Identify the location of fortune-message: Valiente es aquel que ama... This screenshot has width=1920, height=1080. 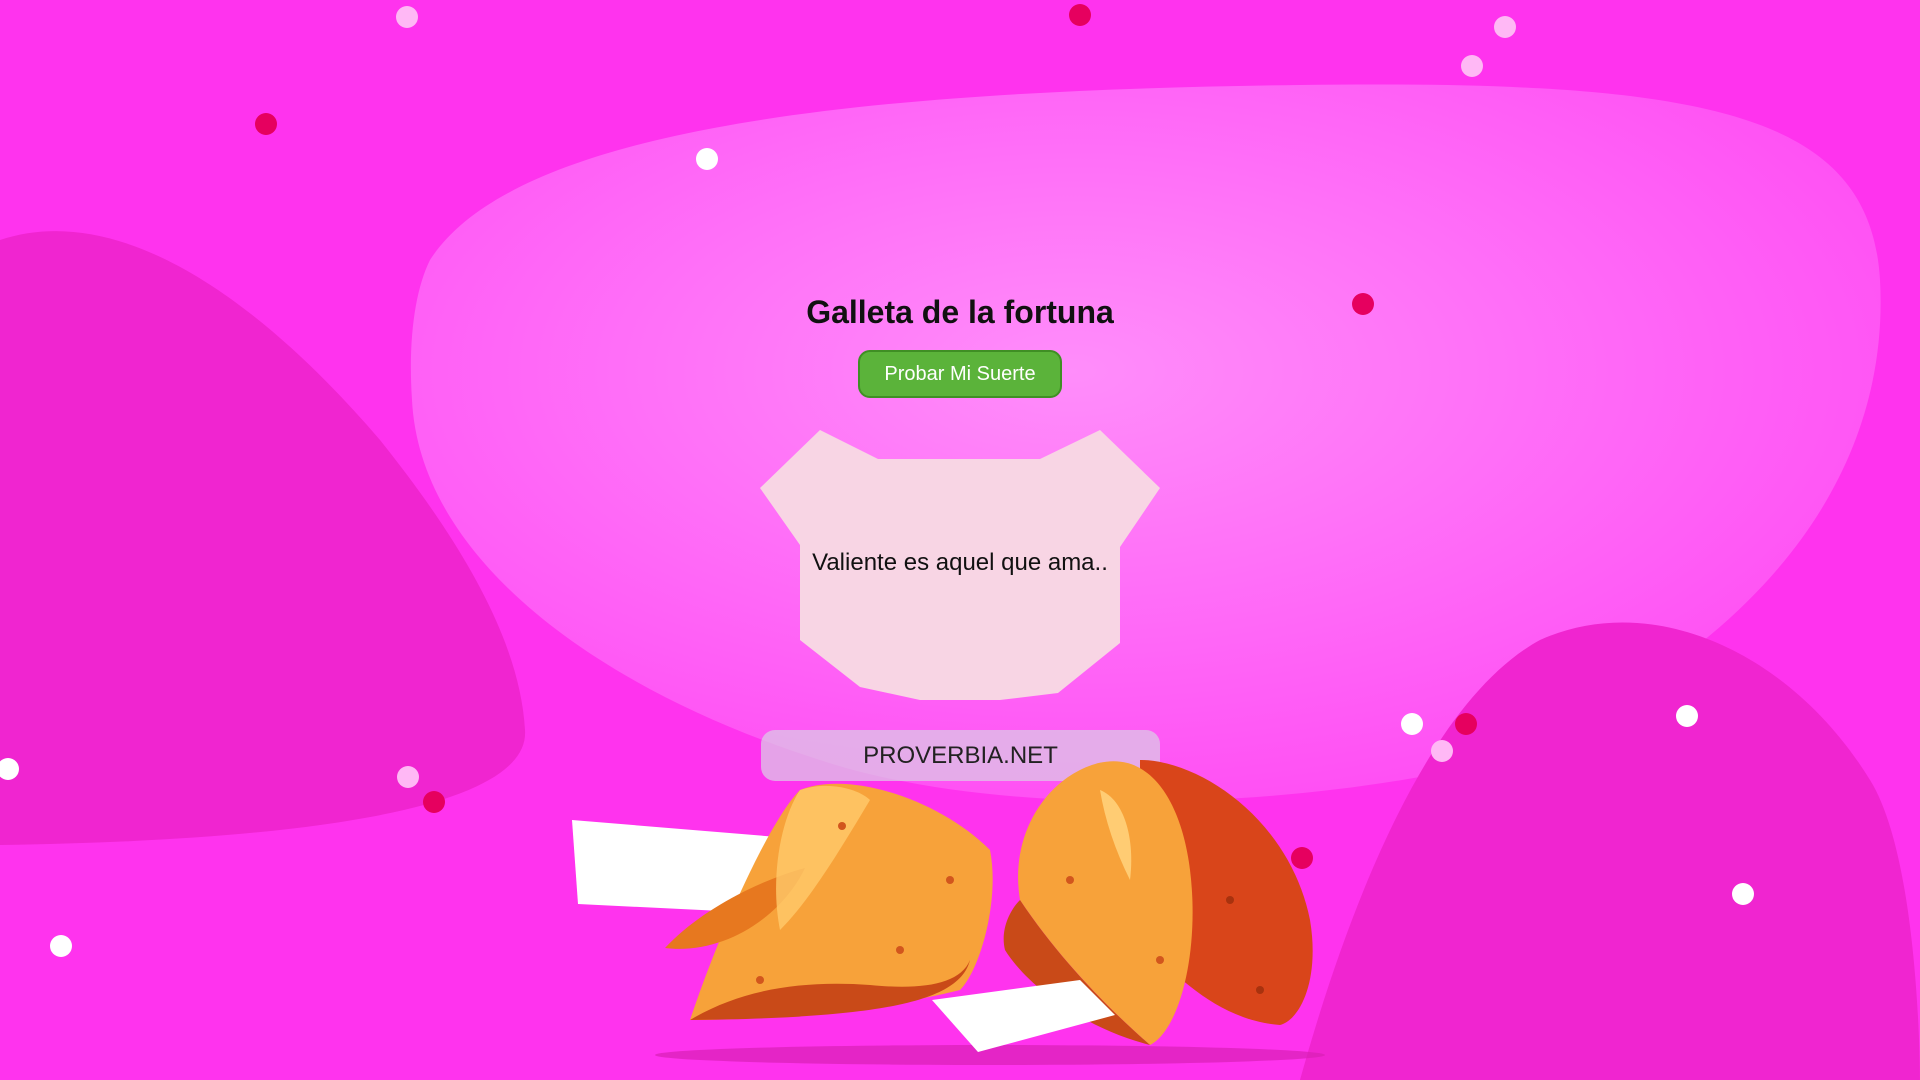
(960, 562).